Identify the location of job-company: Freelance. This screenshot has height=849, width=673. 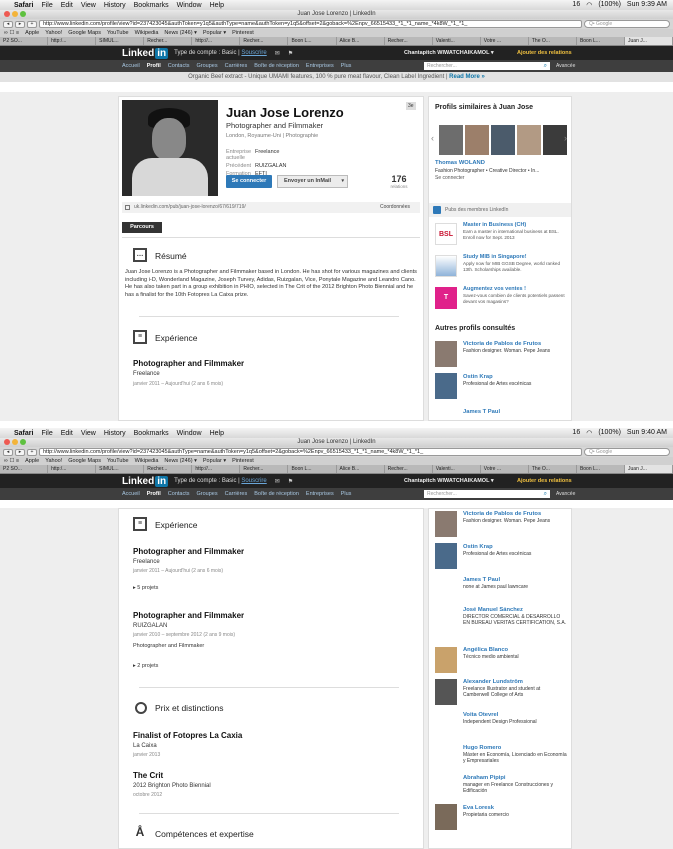
(146, 374).